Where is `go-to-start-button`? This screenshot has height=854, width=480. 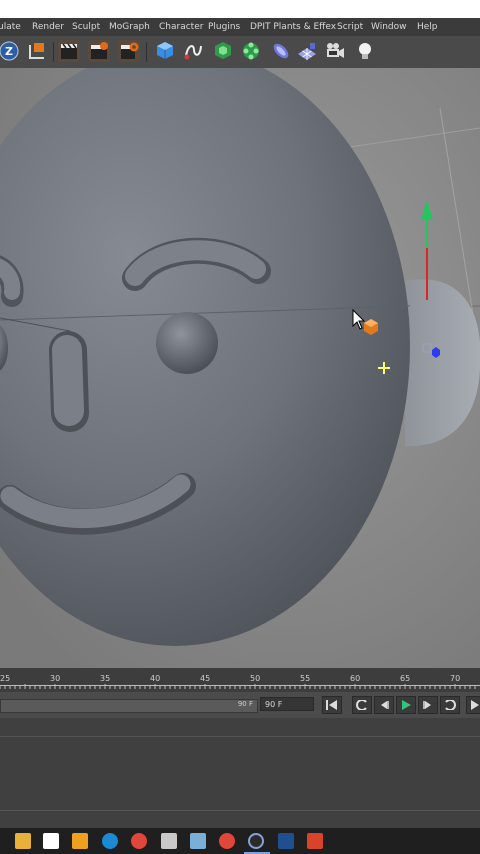
go-to-start-button is located at coordinates (332, 705).